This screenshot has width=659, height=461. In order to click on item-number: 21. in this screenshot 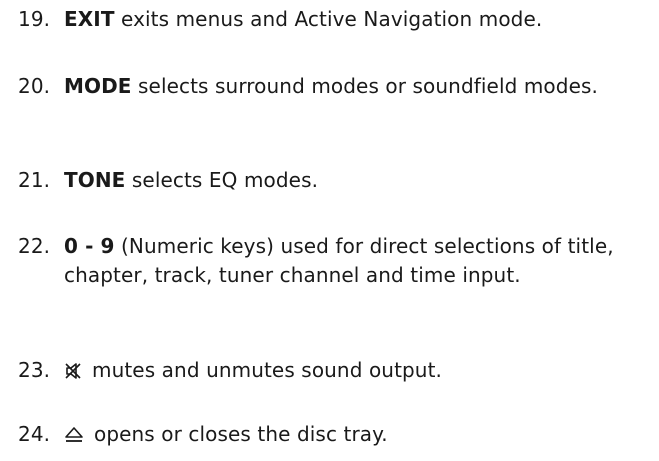, I will do `click(34, 180)`.